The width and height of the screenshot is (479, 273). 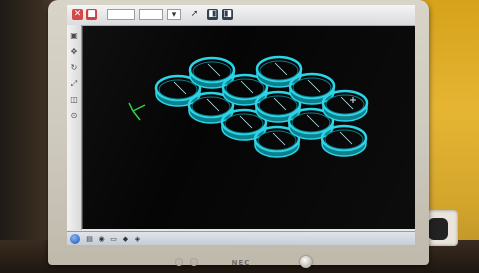 I want to click on dropdown-icon: ▾, so click(x=174, y=14).